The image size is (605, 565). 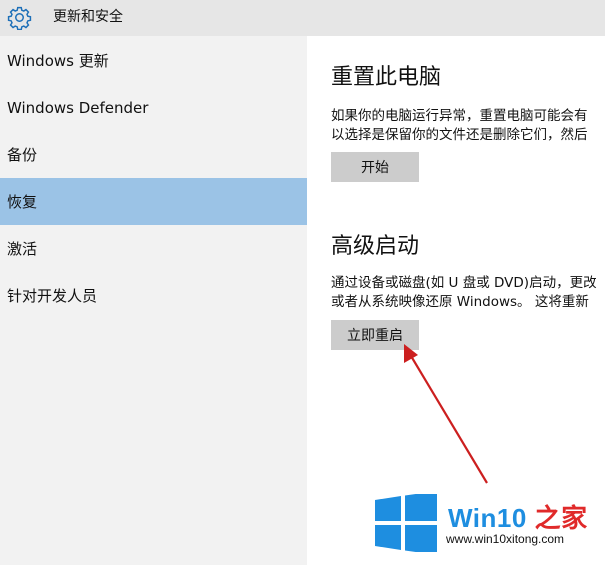 What do you see at coordinates (459, 116) in the screenshot?
I see `reset-pc-description-line1: 如果你的电脑运行异常，重置电脑可能会有` at bounding box center [459, 116].